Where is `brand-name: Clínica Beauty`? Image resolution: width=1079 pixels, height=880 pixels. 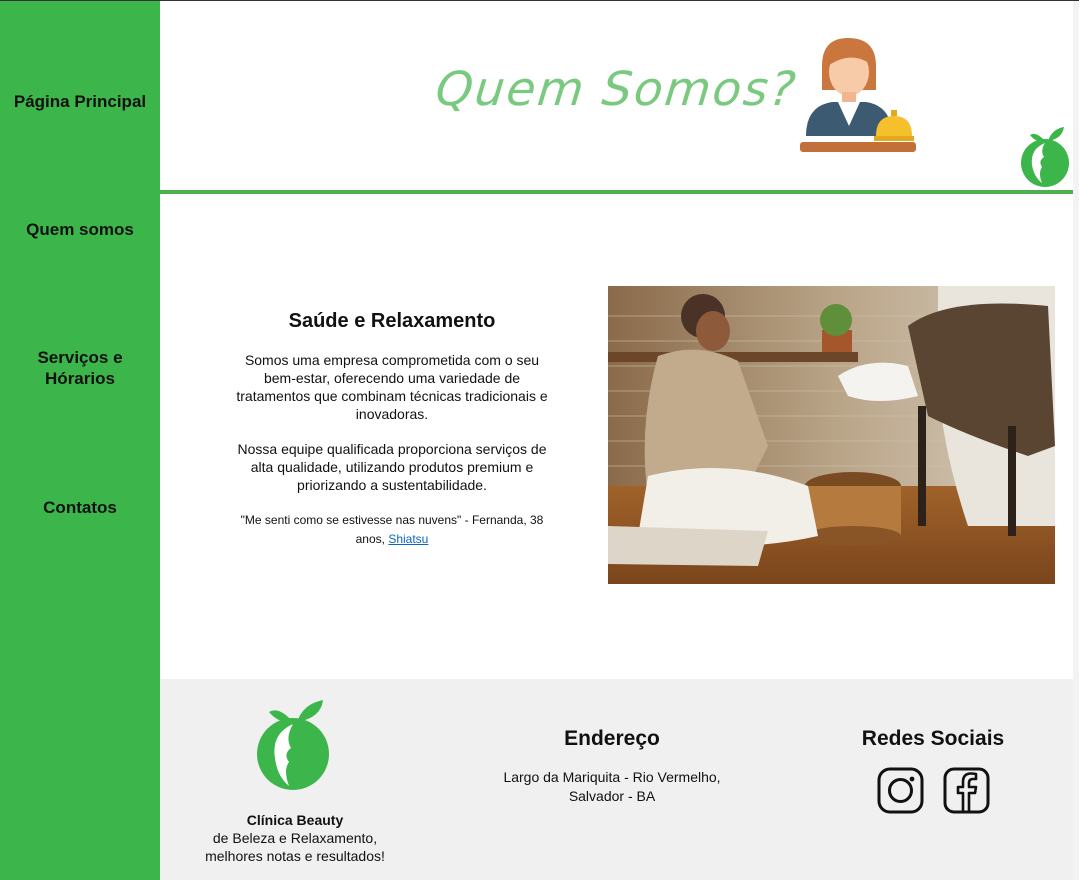 brand-name: Clínica Beauty is located at coordinates (295, 820).